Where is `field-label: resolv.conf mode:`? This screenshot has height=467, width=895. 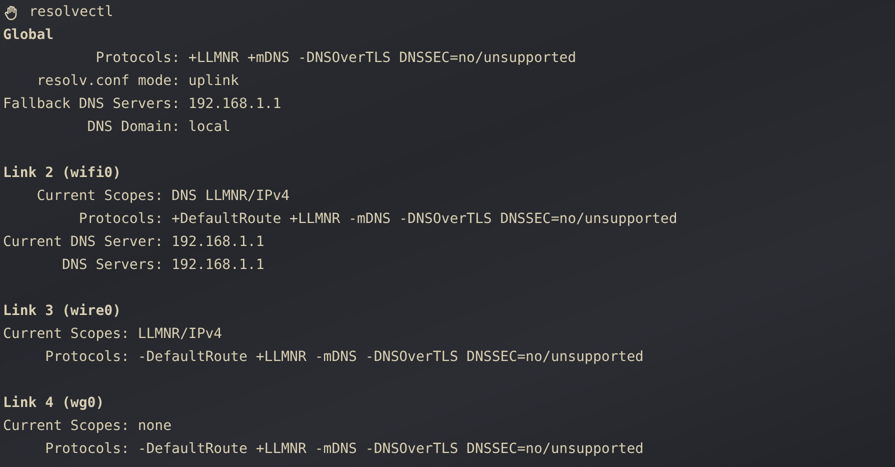
field-label: resolv.conf mode: is located at coordinates (108, 81).